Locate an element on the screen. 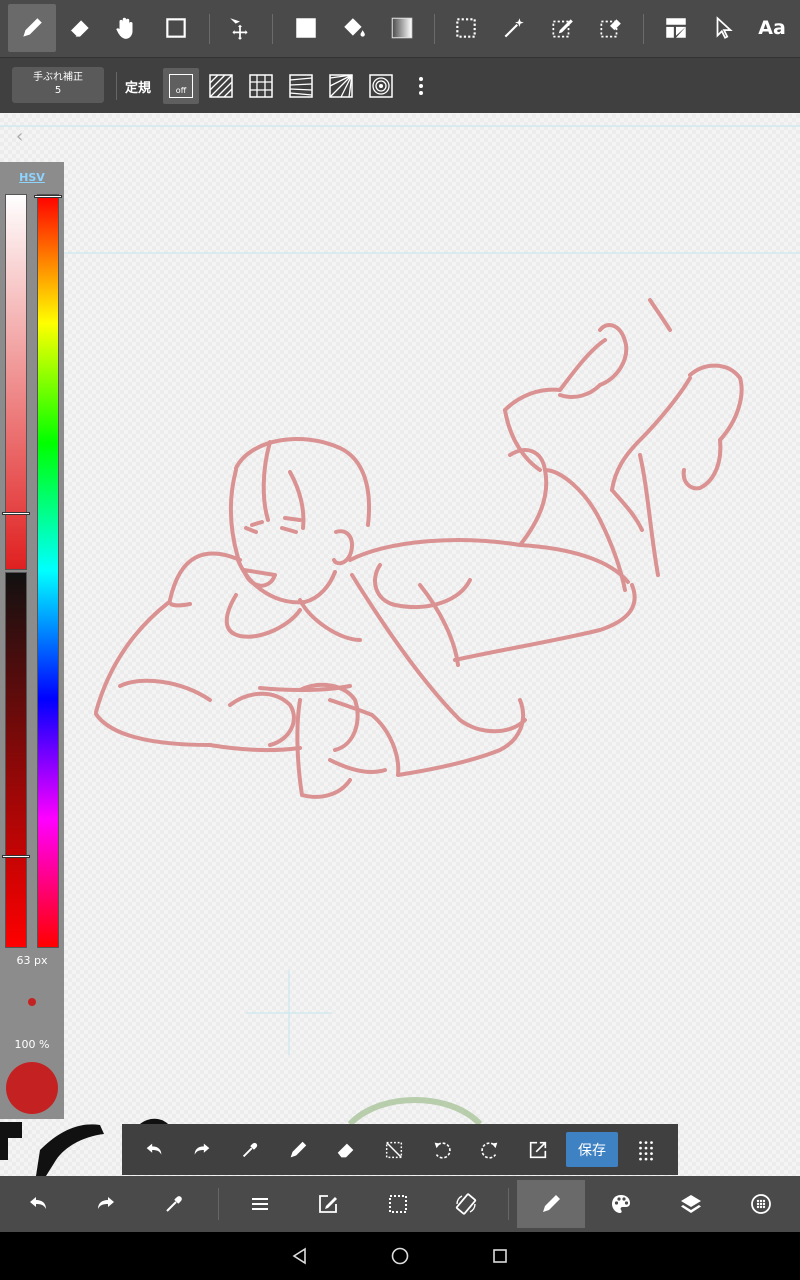 This screenshot has height=1280, width=800. edit-button is located at coordinates (328, 1204).